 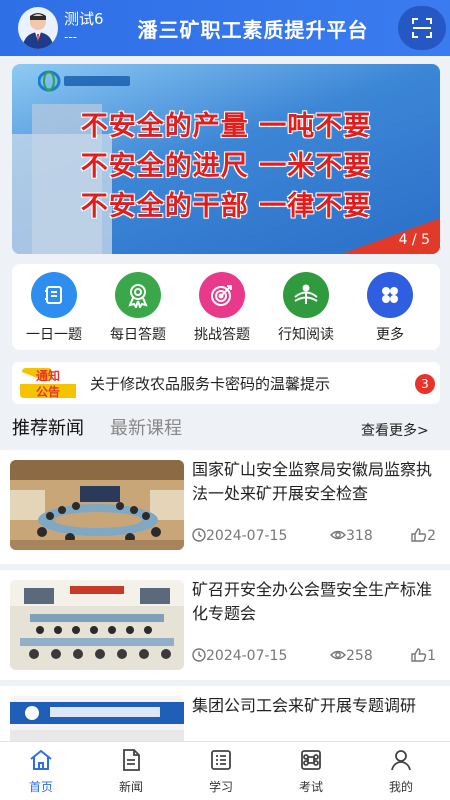 I want to click on company-logo-icon, so click(x=84, y=81).